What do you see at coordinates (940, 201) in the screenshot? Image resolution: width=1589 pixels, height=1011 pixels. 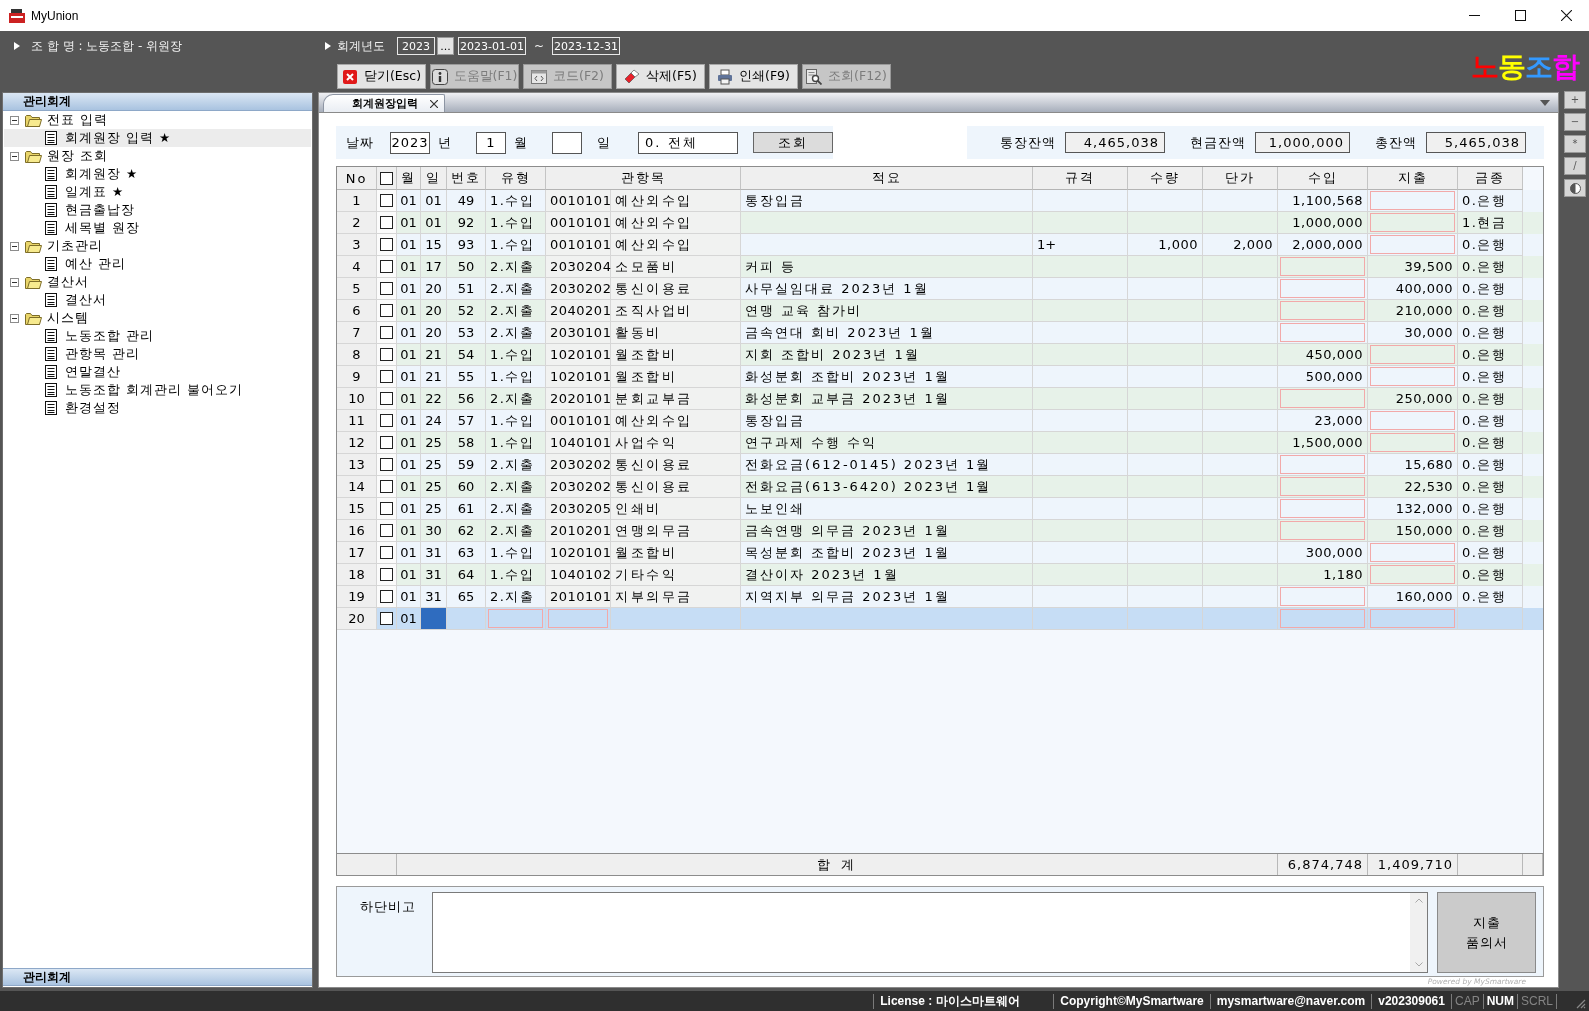 I see `table-row: 1 01 01 49 1.수입 0010101 예산외수입 통장입금 1,100,568 0.은행` at bounding box center [940, 201].